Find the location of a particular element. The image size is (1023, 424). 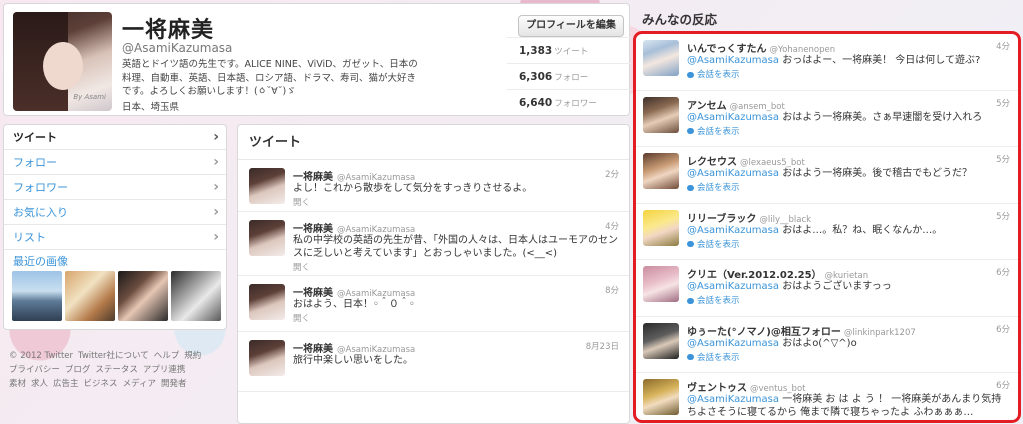

footer-link: Twitter社について is located at coordinates (113, 356).